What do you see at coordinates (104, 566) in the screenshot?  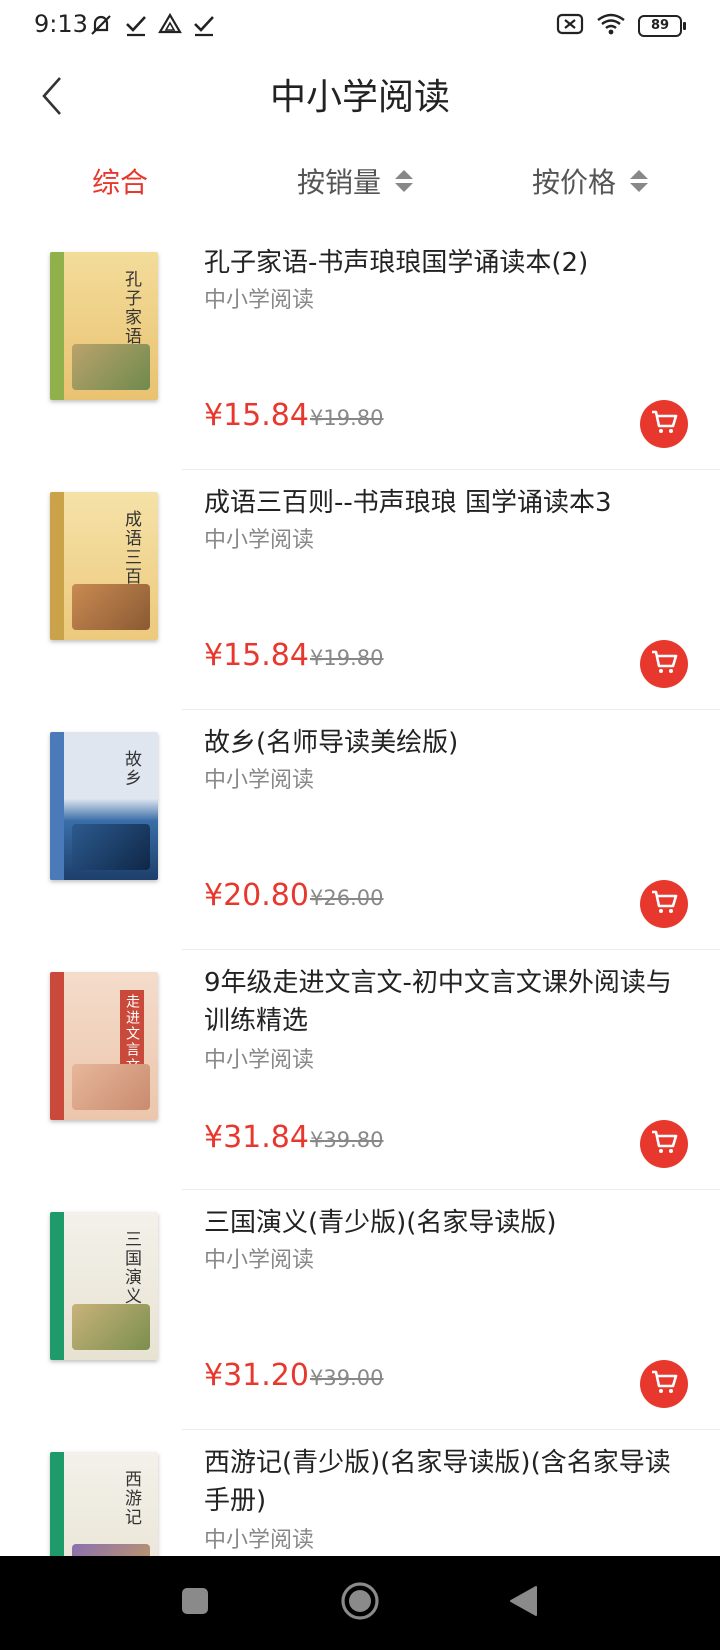 I see `book-cover-image: 成语三百则` at bounding box center [104, 566].